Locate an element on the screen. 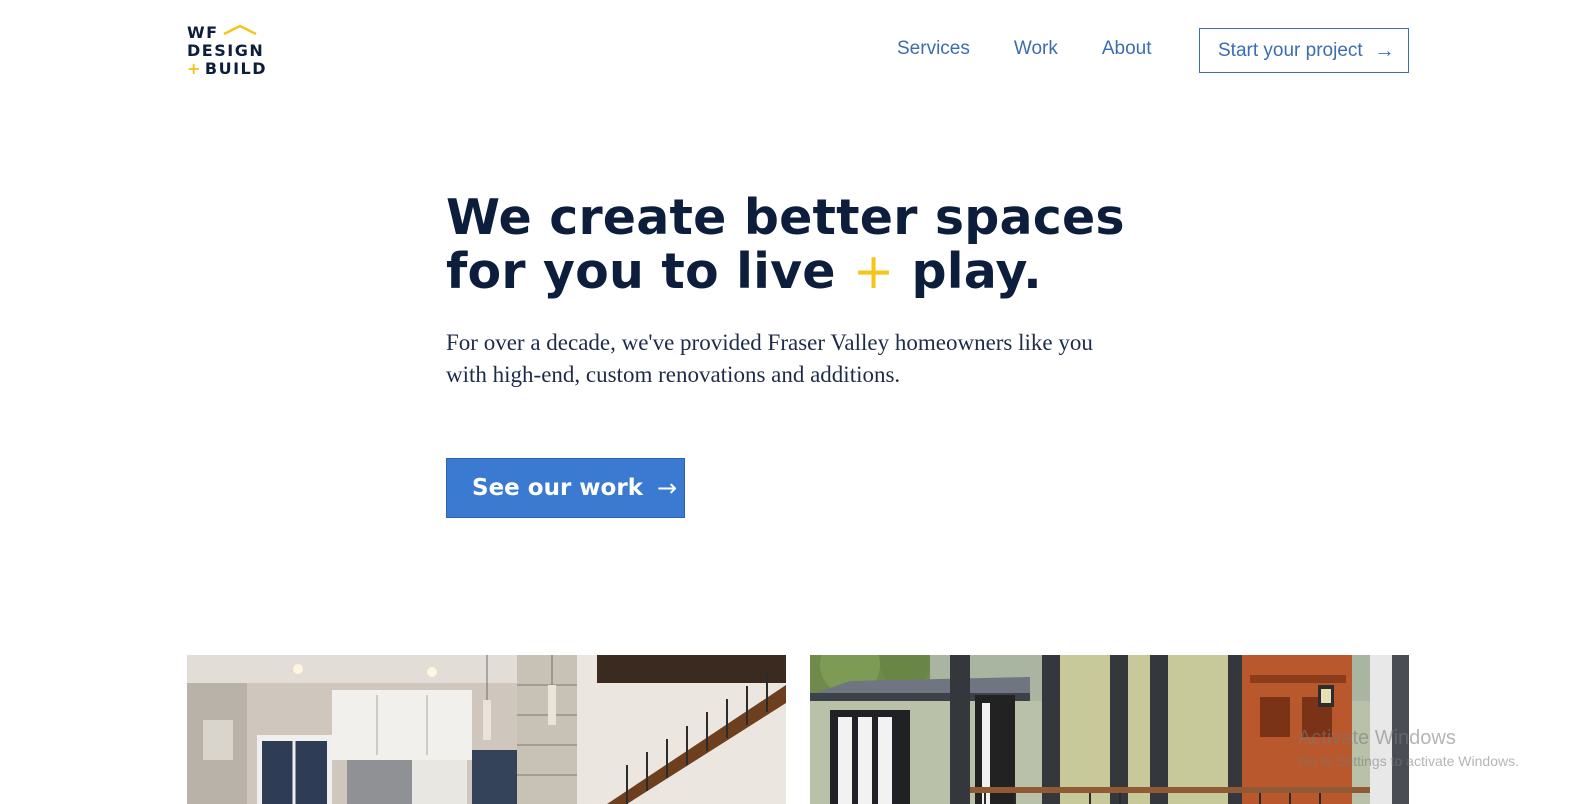 The width and height of the screenshot is (1587, 804). hero-title-plus: + is located at coordinates (873, 271).